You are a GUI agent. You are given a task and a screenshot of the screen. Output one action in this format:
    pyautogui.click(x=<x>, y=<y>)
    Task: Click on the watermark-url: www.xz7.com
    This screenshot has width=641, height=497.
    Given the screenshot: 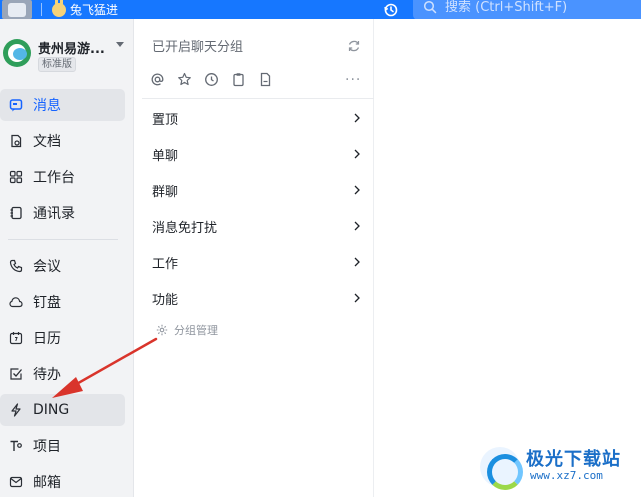 What is the action you would take?
    pyautogui.click(x=566, y=475)
    